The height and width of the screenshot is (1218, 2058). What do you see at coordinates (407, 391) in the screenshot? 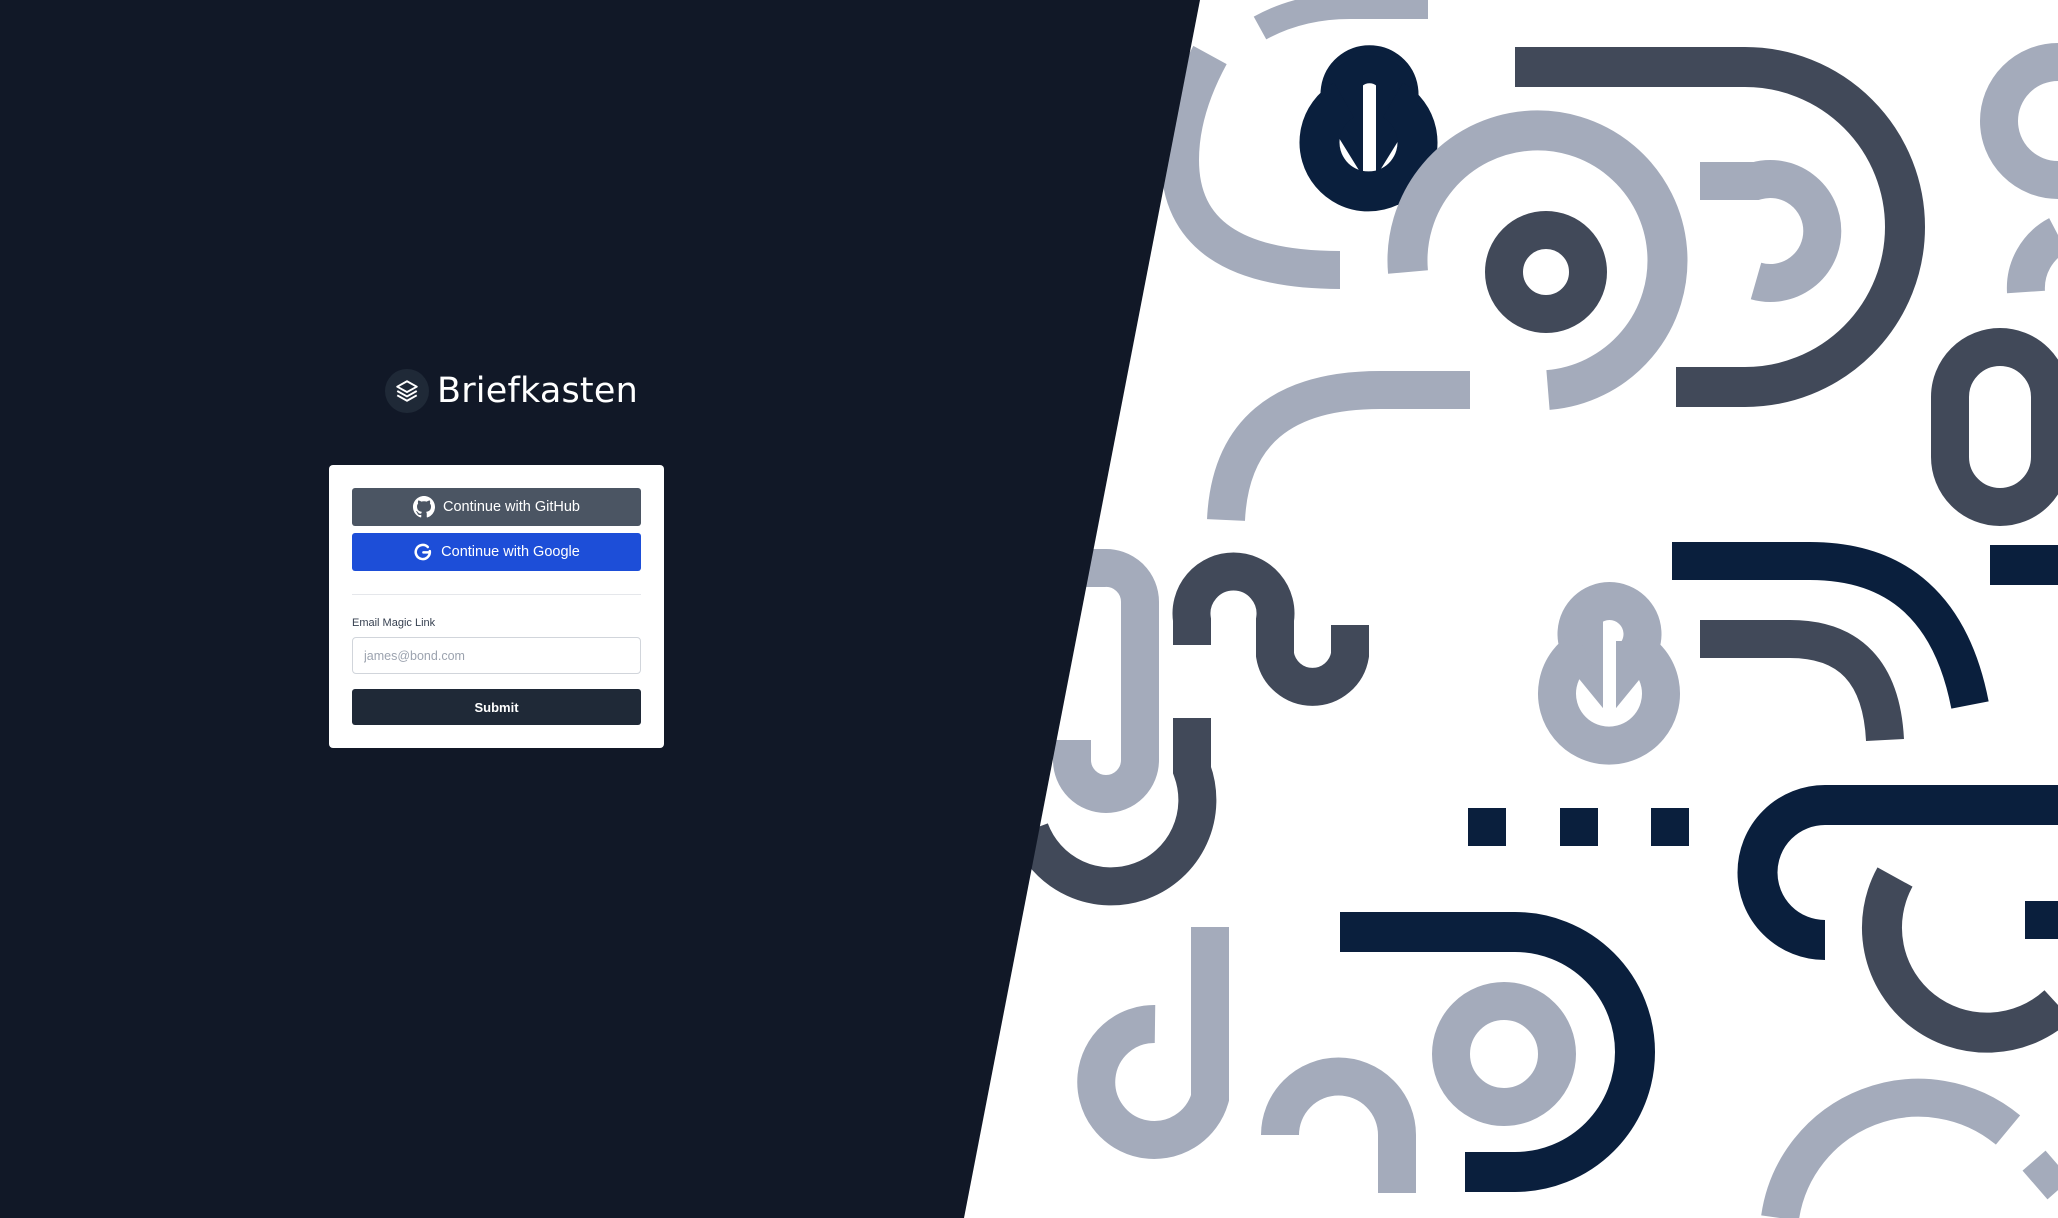
I see `stacked-layers-icon` at bounding box center [407, 391].